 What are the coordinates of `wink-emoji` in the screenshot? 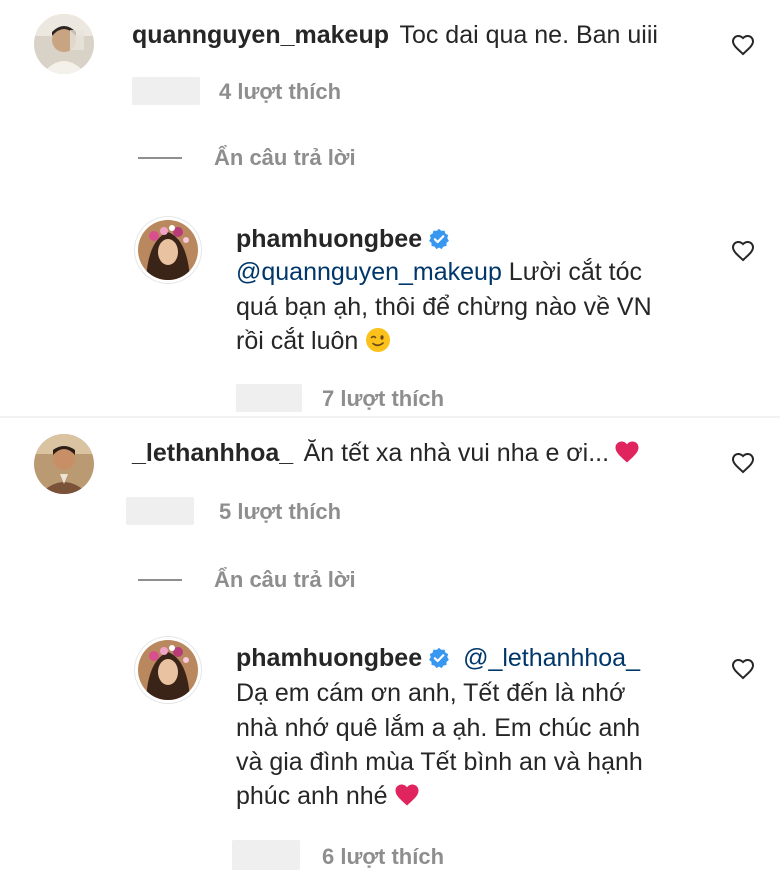 It's located at (378, 340).